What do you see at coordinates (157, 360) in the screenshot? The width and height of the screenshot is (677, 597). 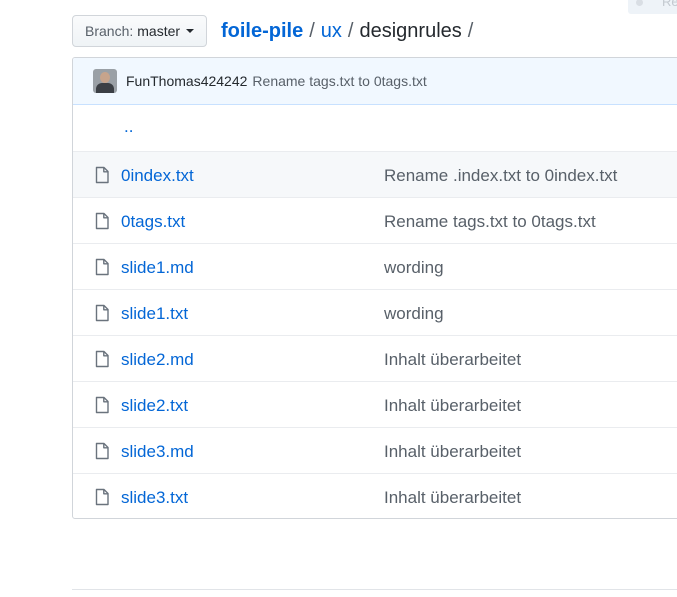 I see `file-name-link: slide2.md` at bounding box center [157, 360].